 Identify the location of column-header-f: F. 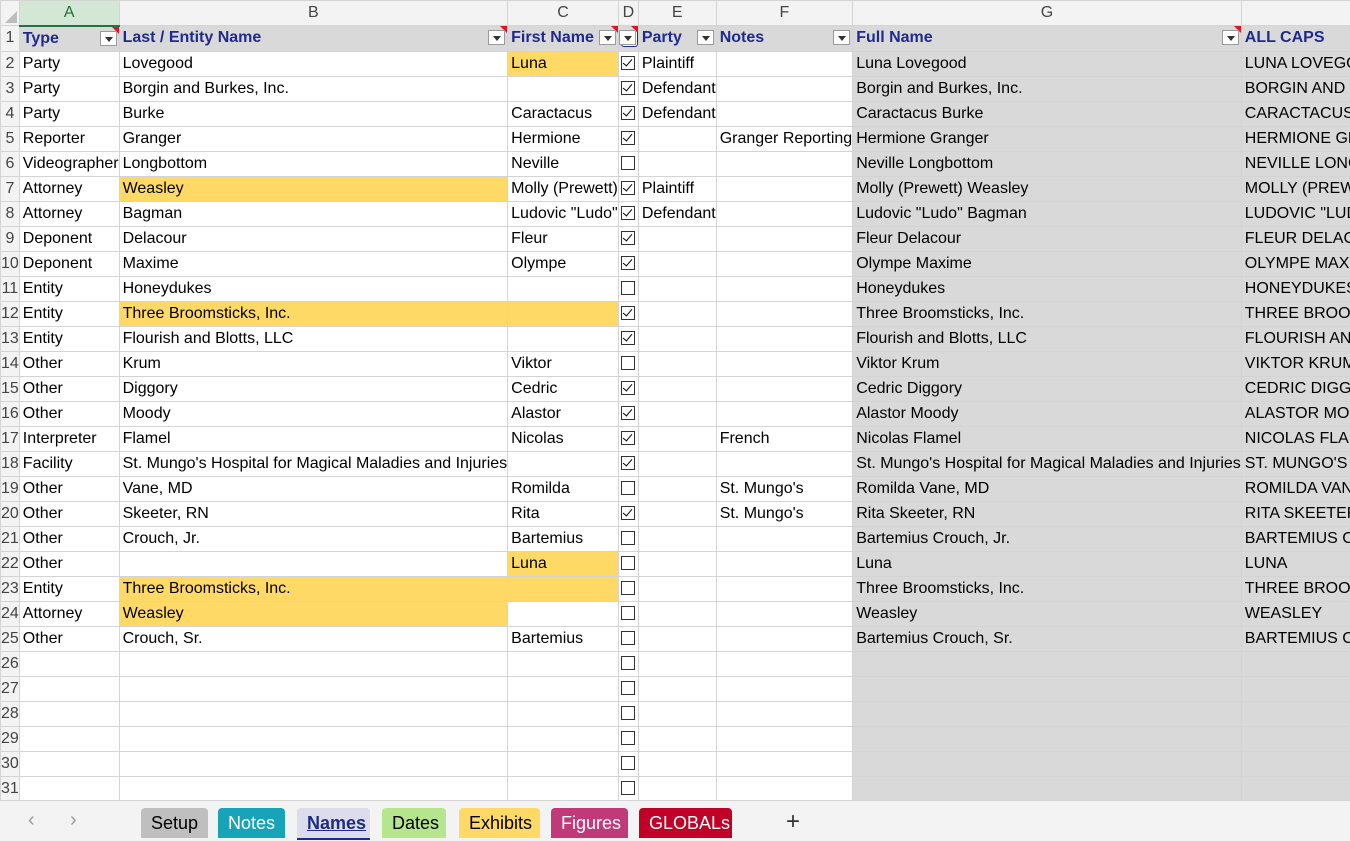
(784, 13).